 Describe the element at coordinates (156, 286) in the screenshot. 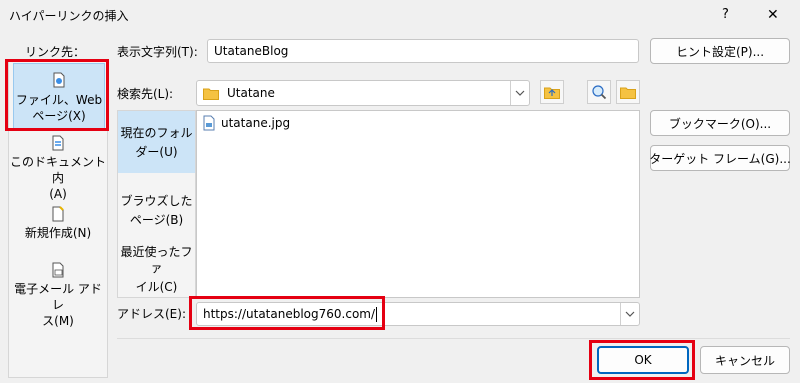

I see `tab-label: イル(C)` at that location.